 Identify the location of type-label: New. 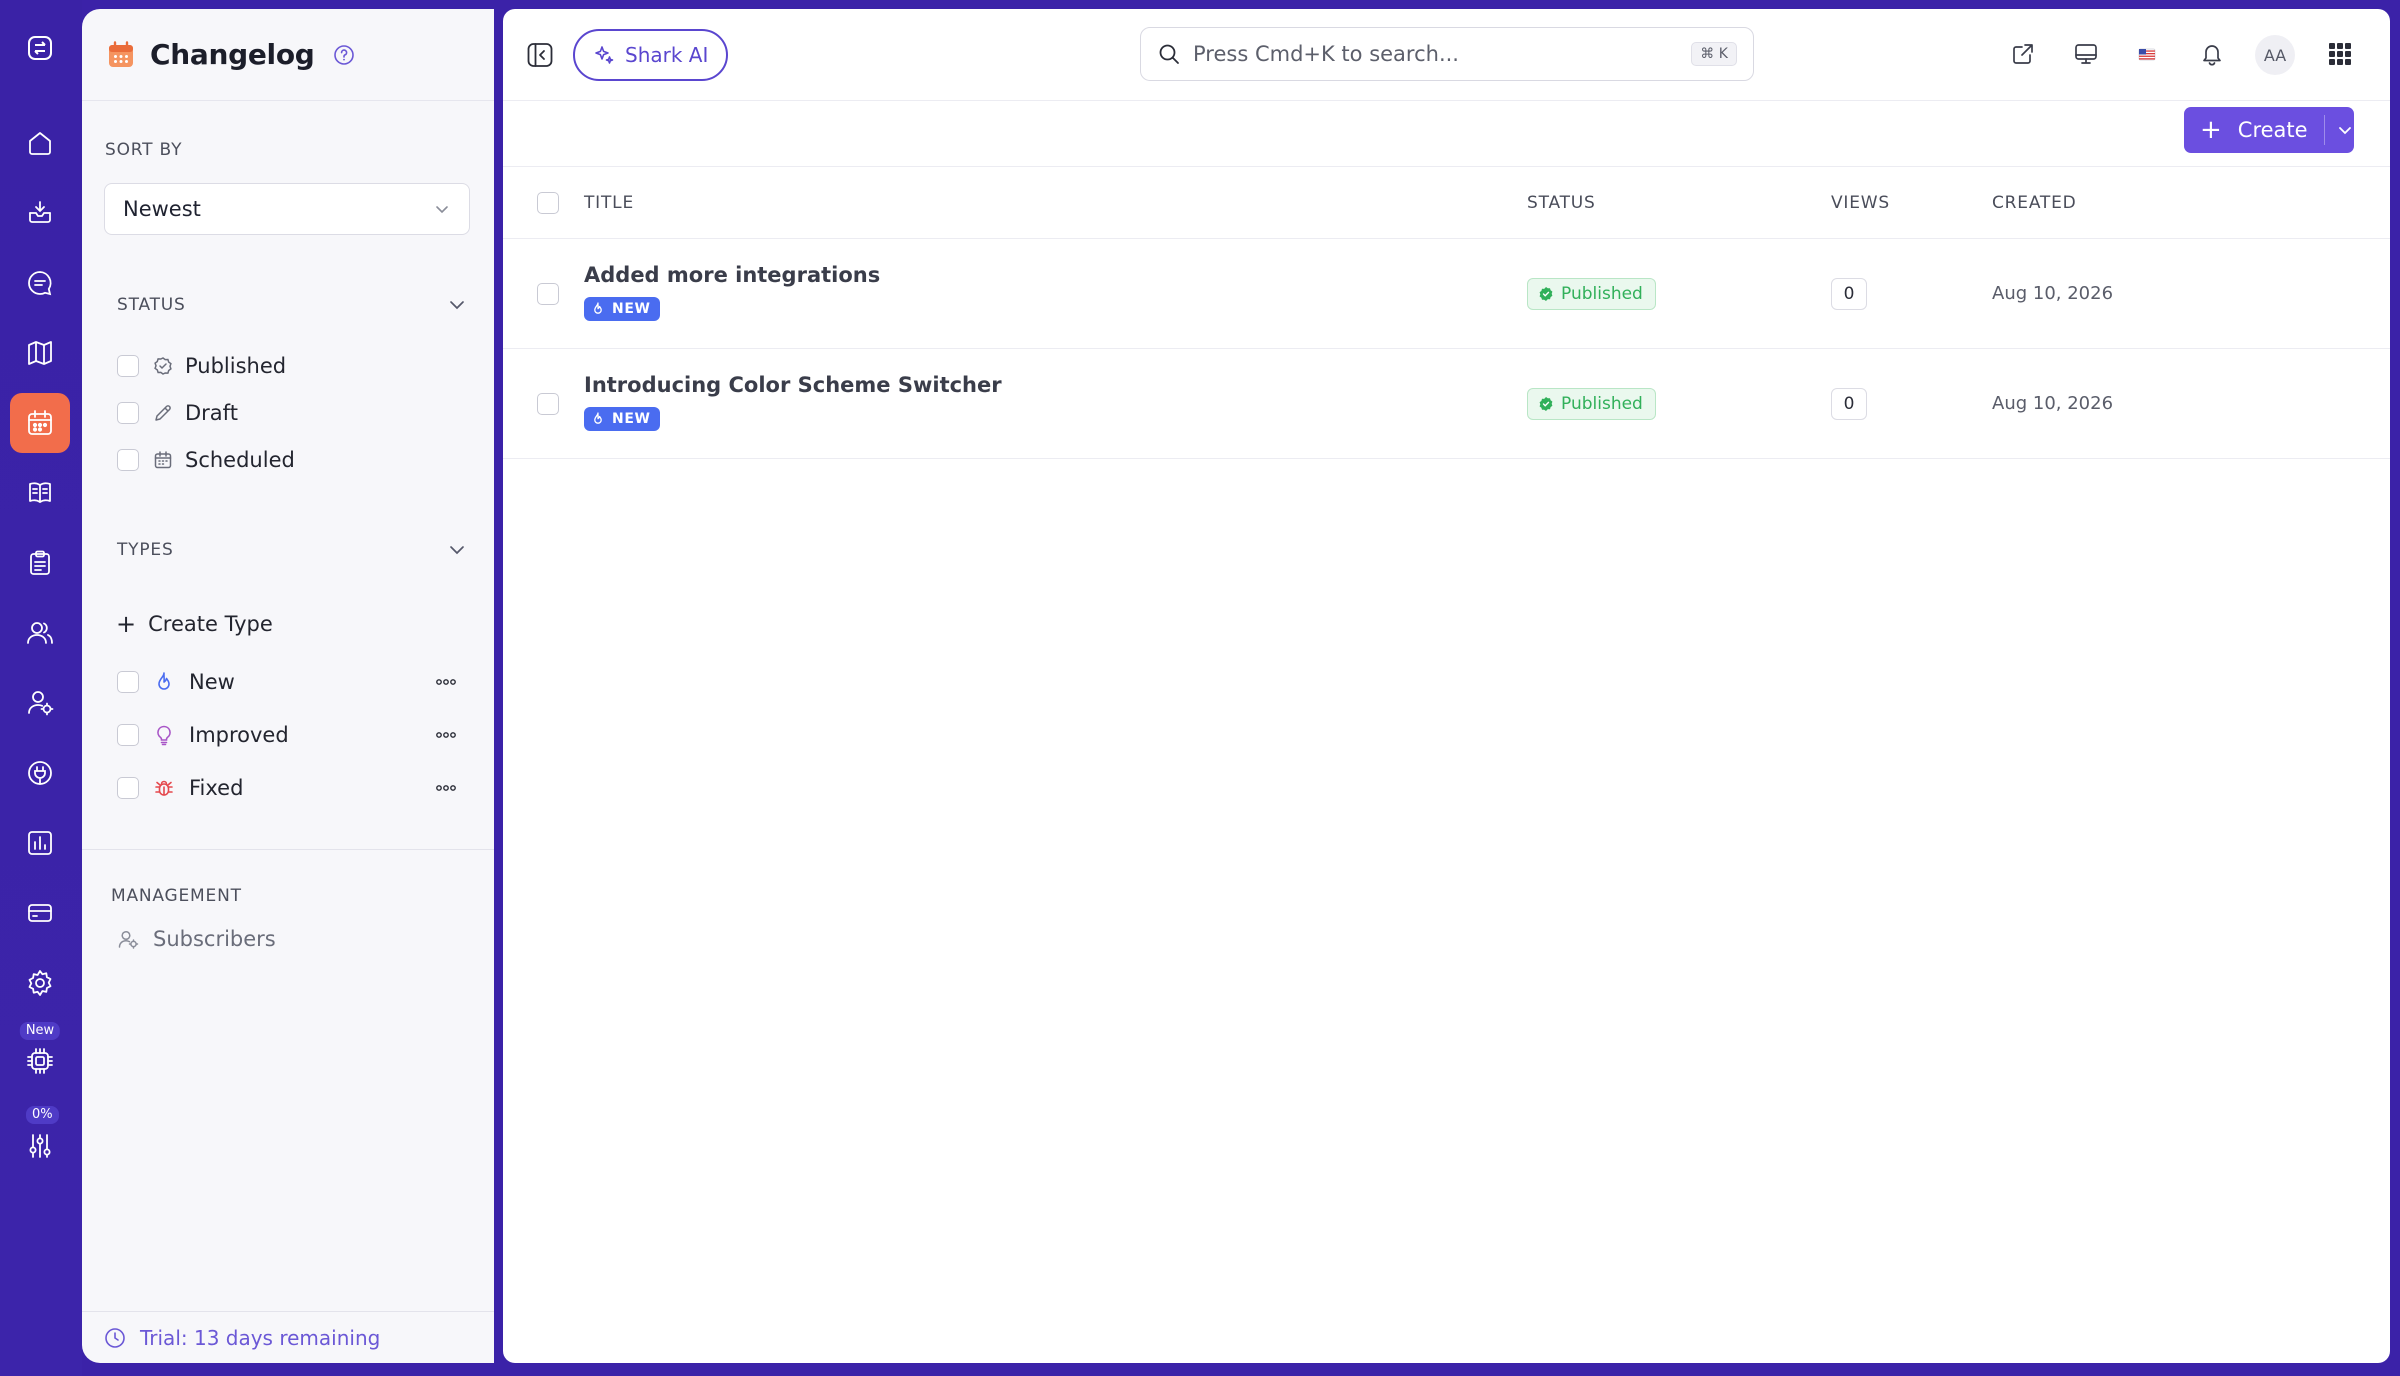
(212, 682).